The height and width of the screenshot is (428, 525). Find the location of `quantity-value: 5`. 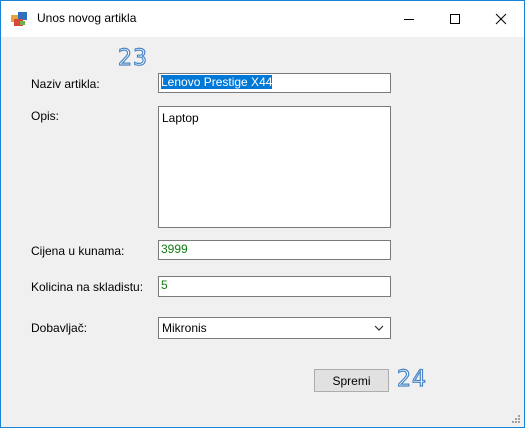

quantity-value: 5 is located at coordinates (164, 285).